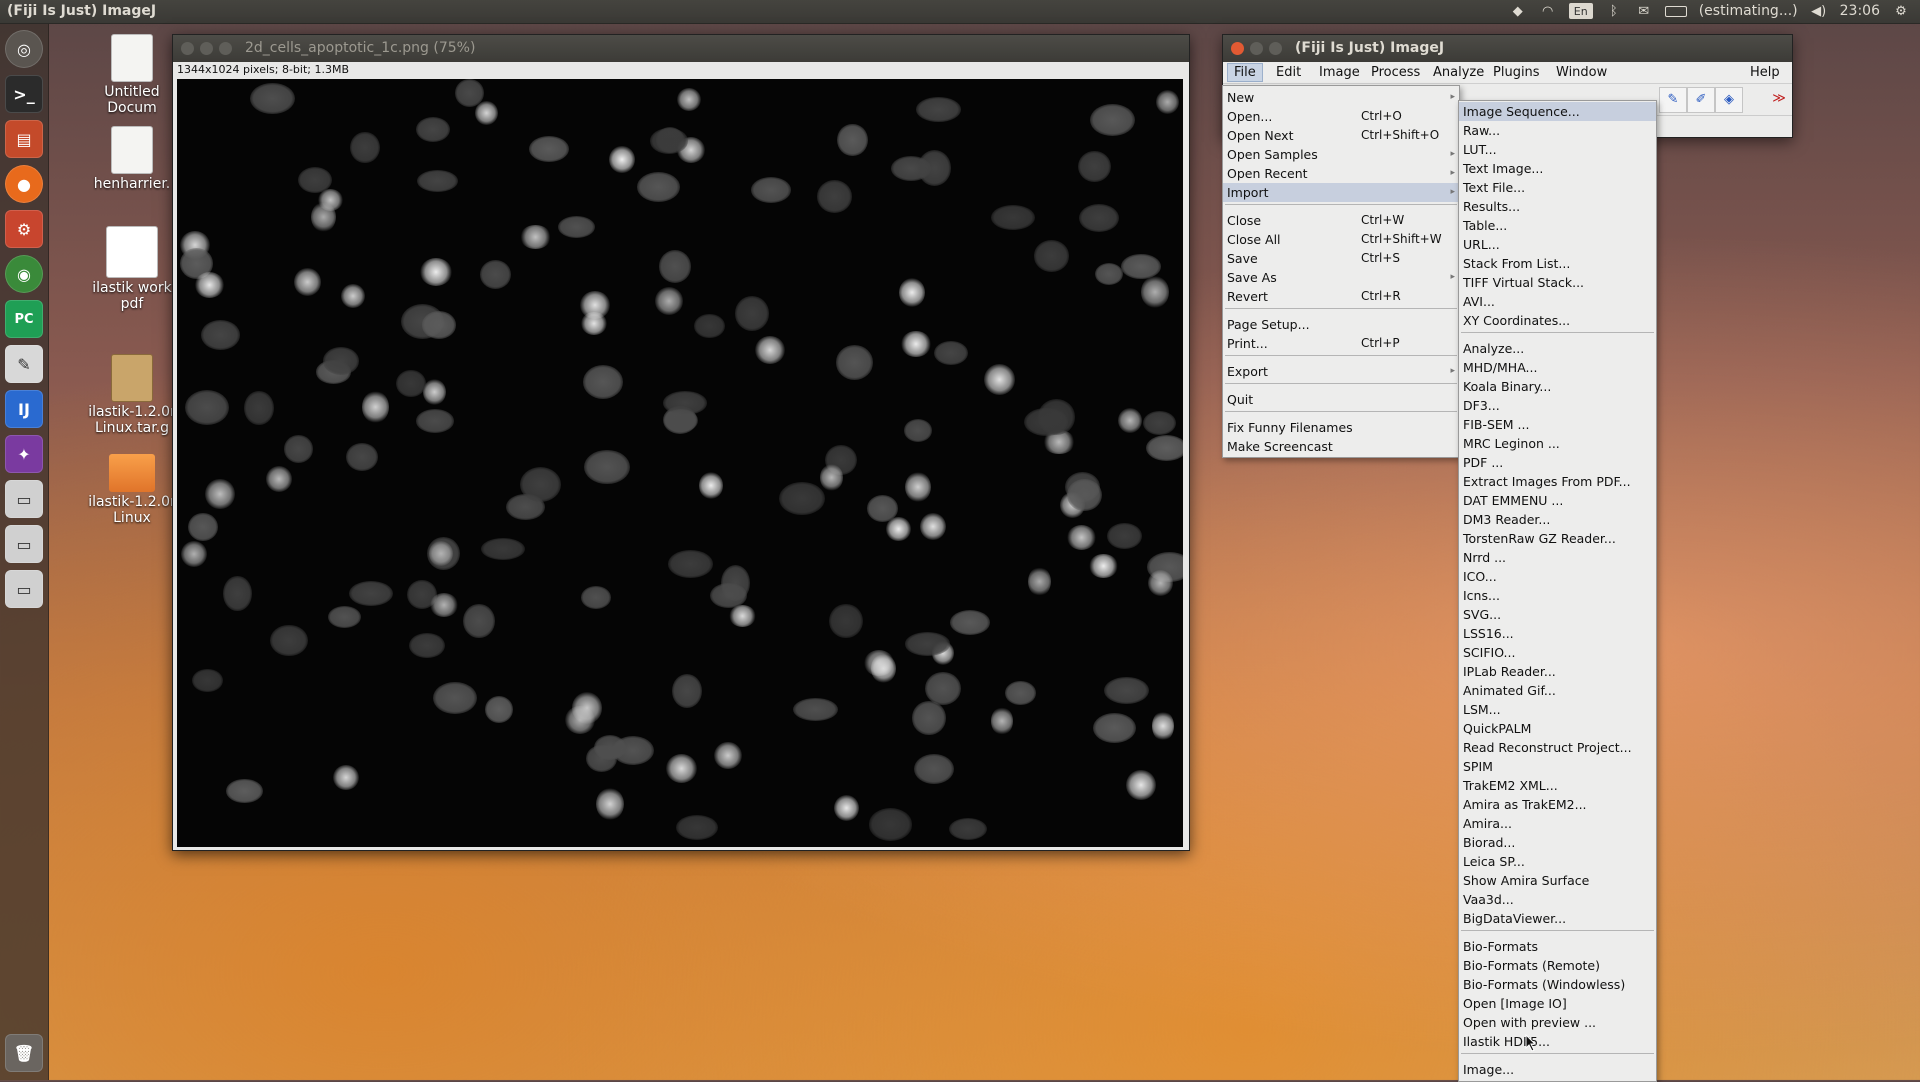 The height and width of the screenshot is (1082, 1920). Describe the element at coordinates (132, 395) in the screenshot. I see `desktop-icon-ilastik-tar: ilastik-1.2.0r Linux.tar.g` at that location.